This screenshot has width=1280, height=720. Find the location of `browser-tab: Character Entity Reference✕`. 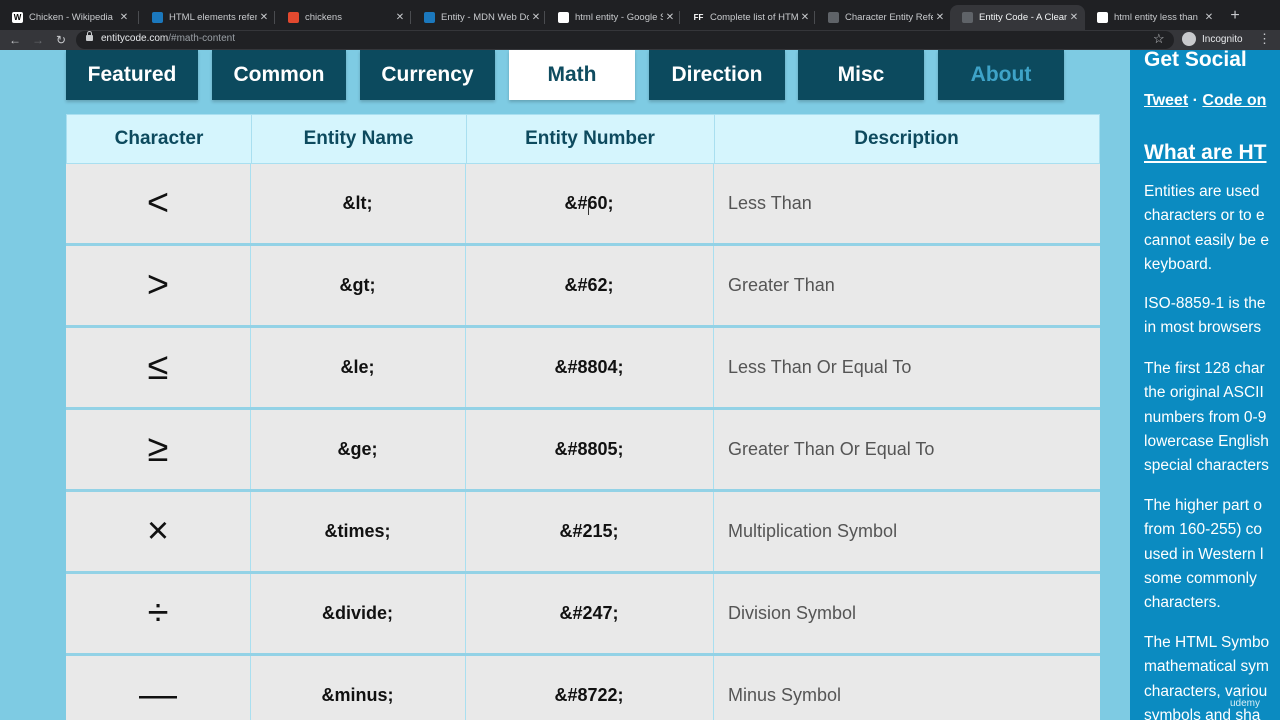

browser-tab: Character Entity Reference✕ is located at coordinates (883, 17).